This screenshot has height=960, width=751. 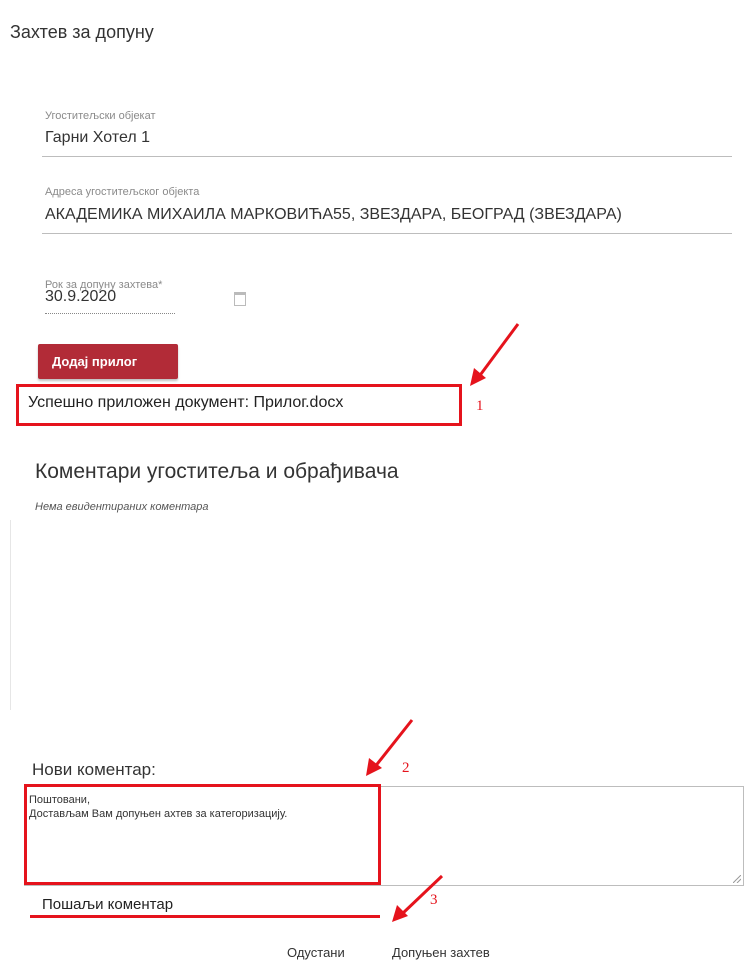 I want to click on attachment-success-message: Успешно приложен документ: Прилог.docx, so click(x=186, y=402).